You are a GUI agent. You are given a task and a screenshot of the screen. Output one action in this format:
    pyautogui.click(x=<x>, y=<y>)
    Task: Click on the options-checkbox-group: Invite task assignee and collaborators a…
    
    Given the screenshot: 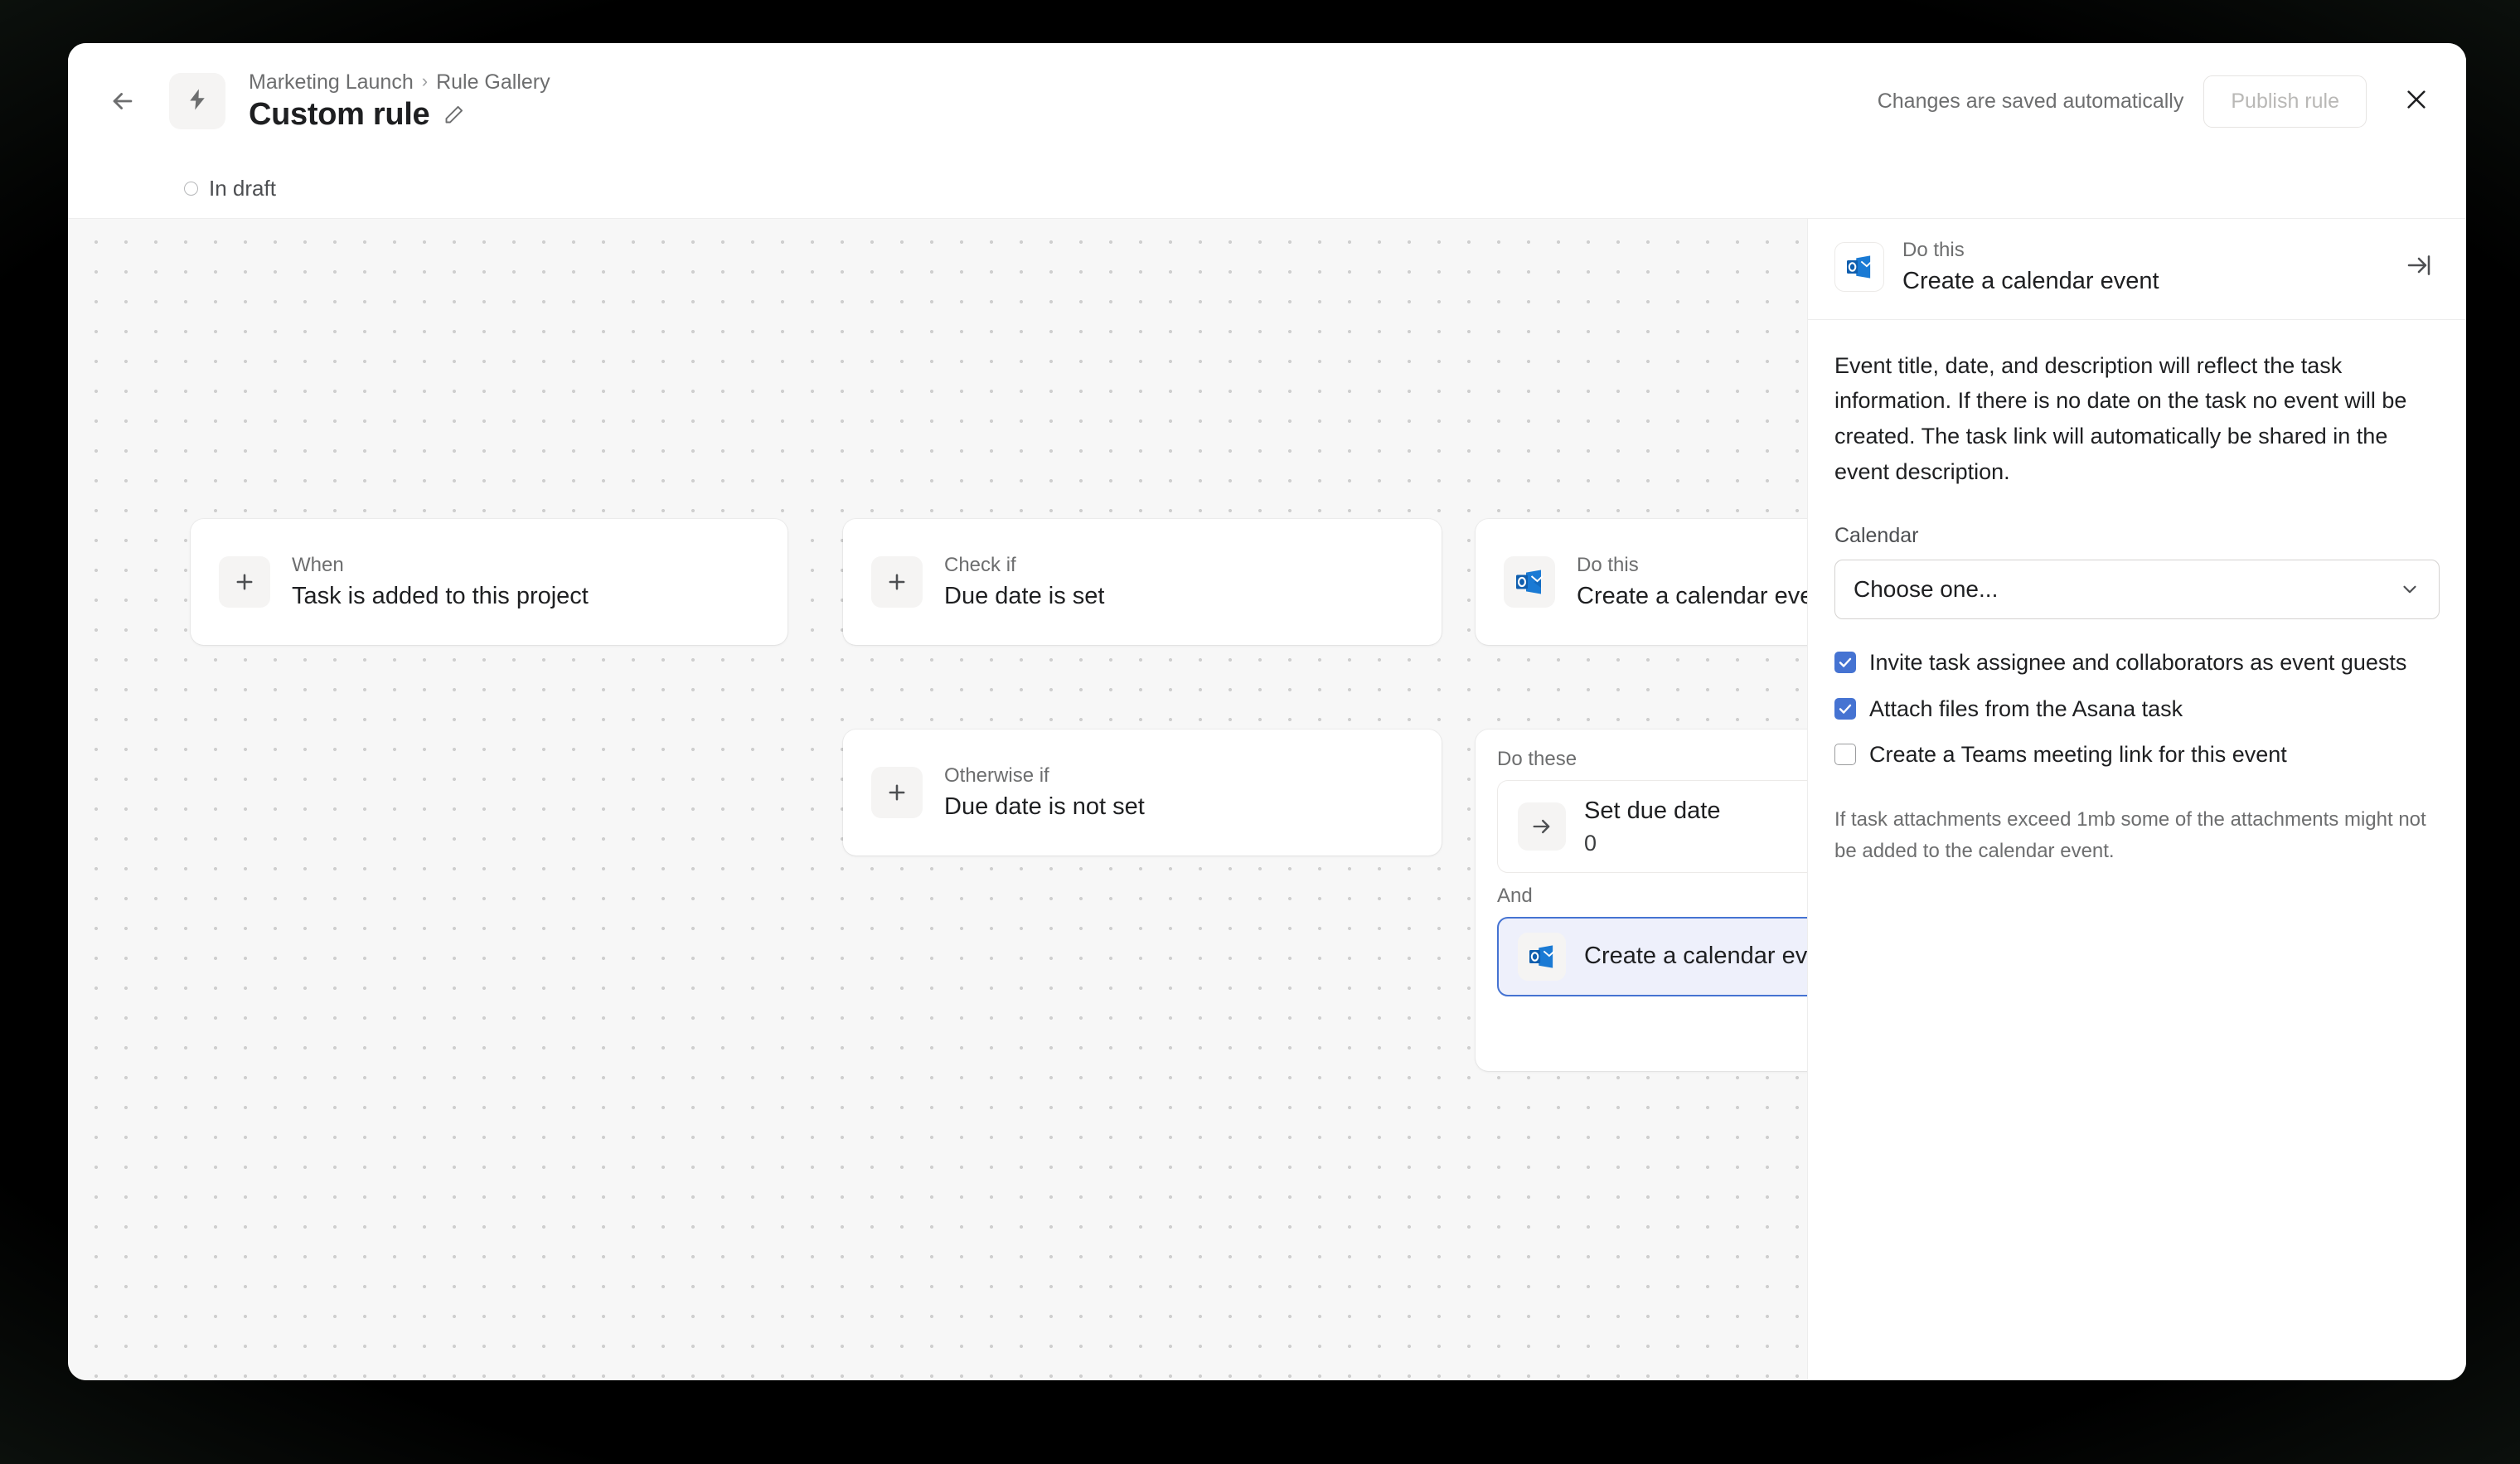 What is the action you would take?
    pyautogui.click(x=2137, y=709)
    